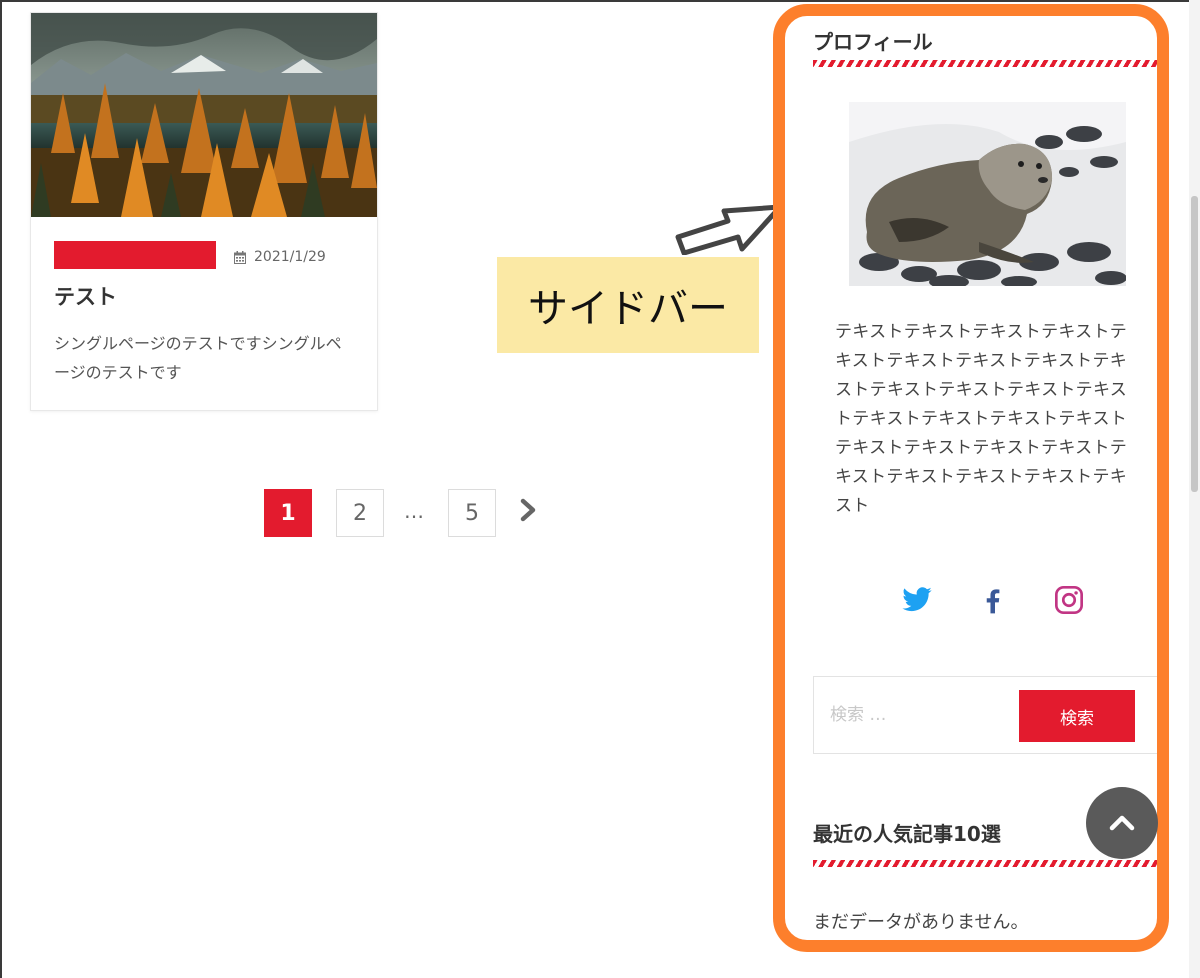 This screenshot has width=1200, height=978. I want to click on scrollbar, so click(1194, 489).